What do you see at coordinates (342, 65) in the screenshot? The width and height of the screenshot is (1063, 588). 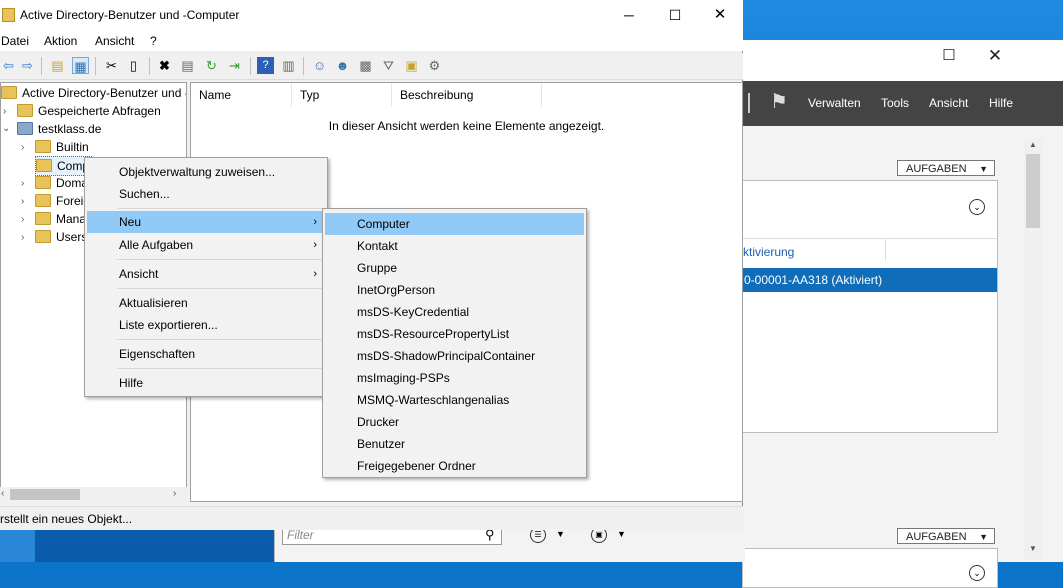 I see `new-group-icon: ☻` at bounding box center [342, 65].